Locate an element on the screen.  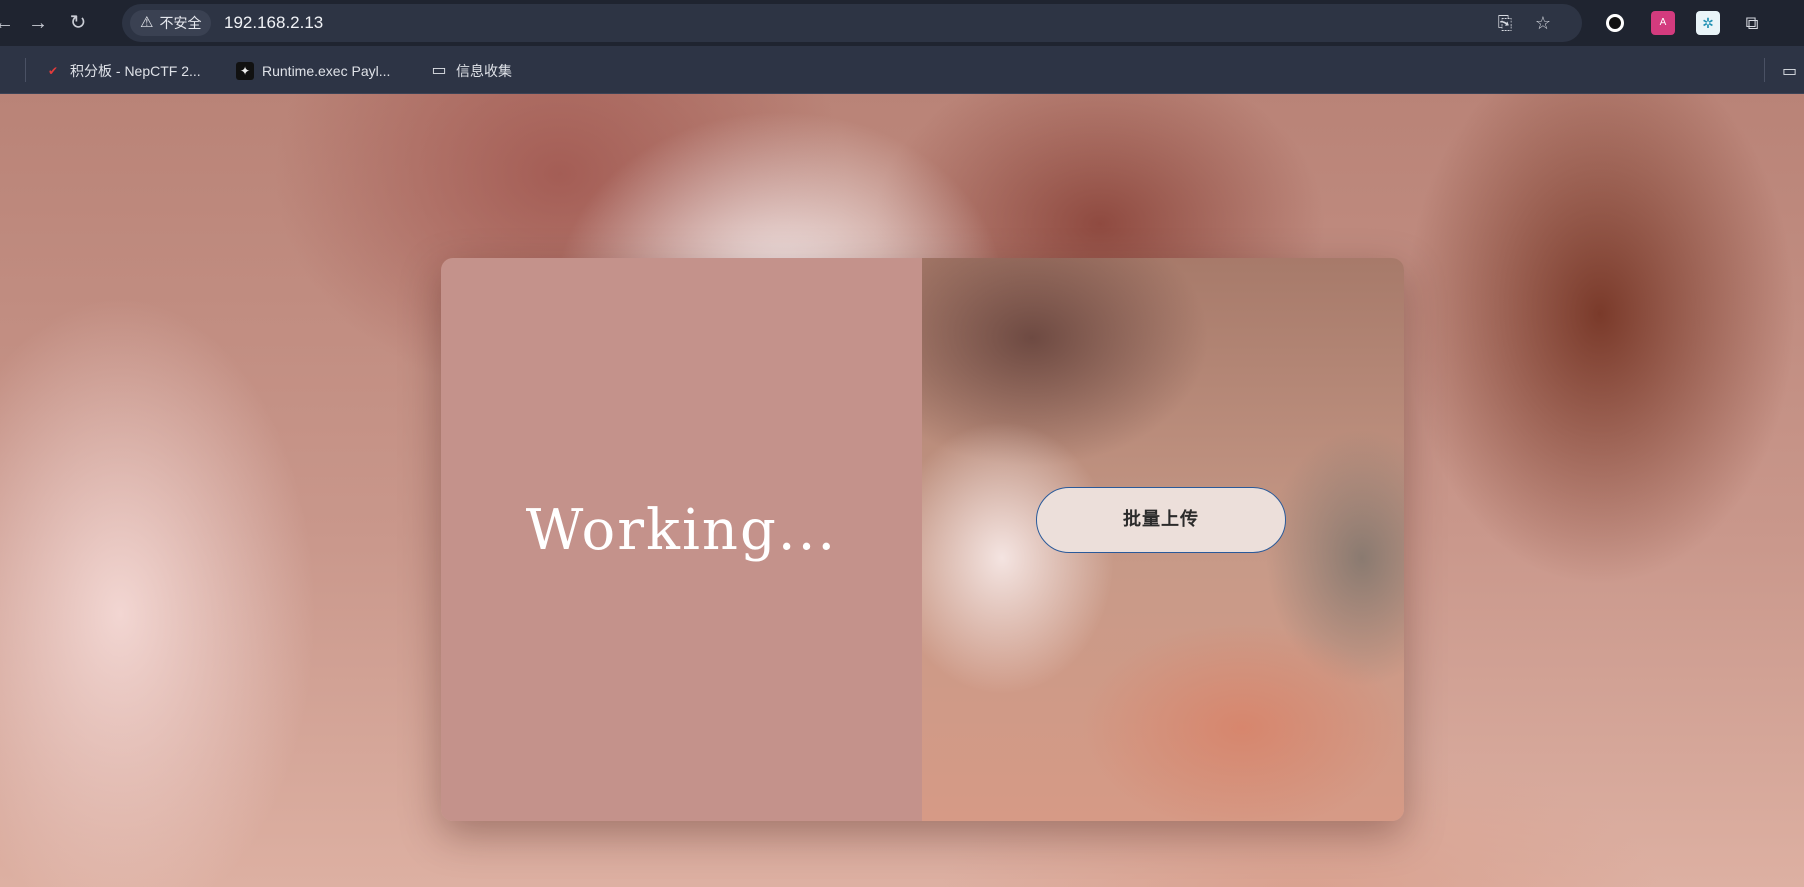
security-label: 不安全 is located at coordinates (180, 23).